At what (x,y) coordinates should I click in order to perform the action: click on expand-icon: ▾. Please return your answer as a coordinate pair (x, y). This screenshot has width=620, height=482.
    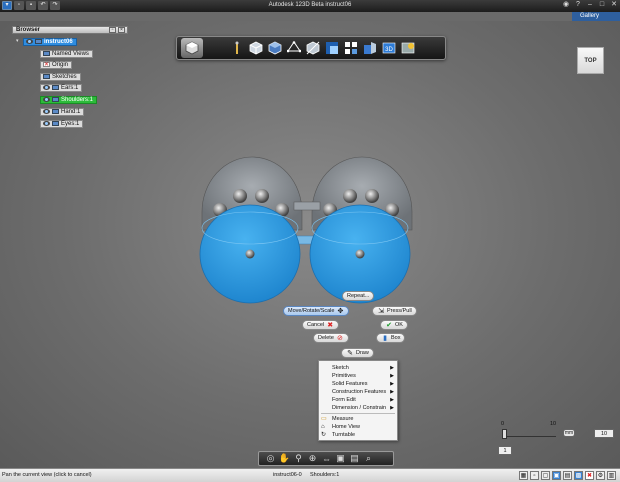
    Looking at the image, I should click on (18, 41).